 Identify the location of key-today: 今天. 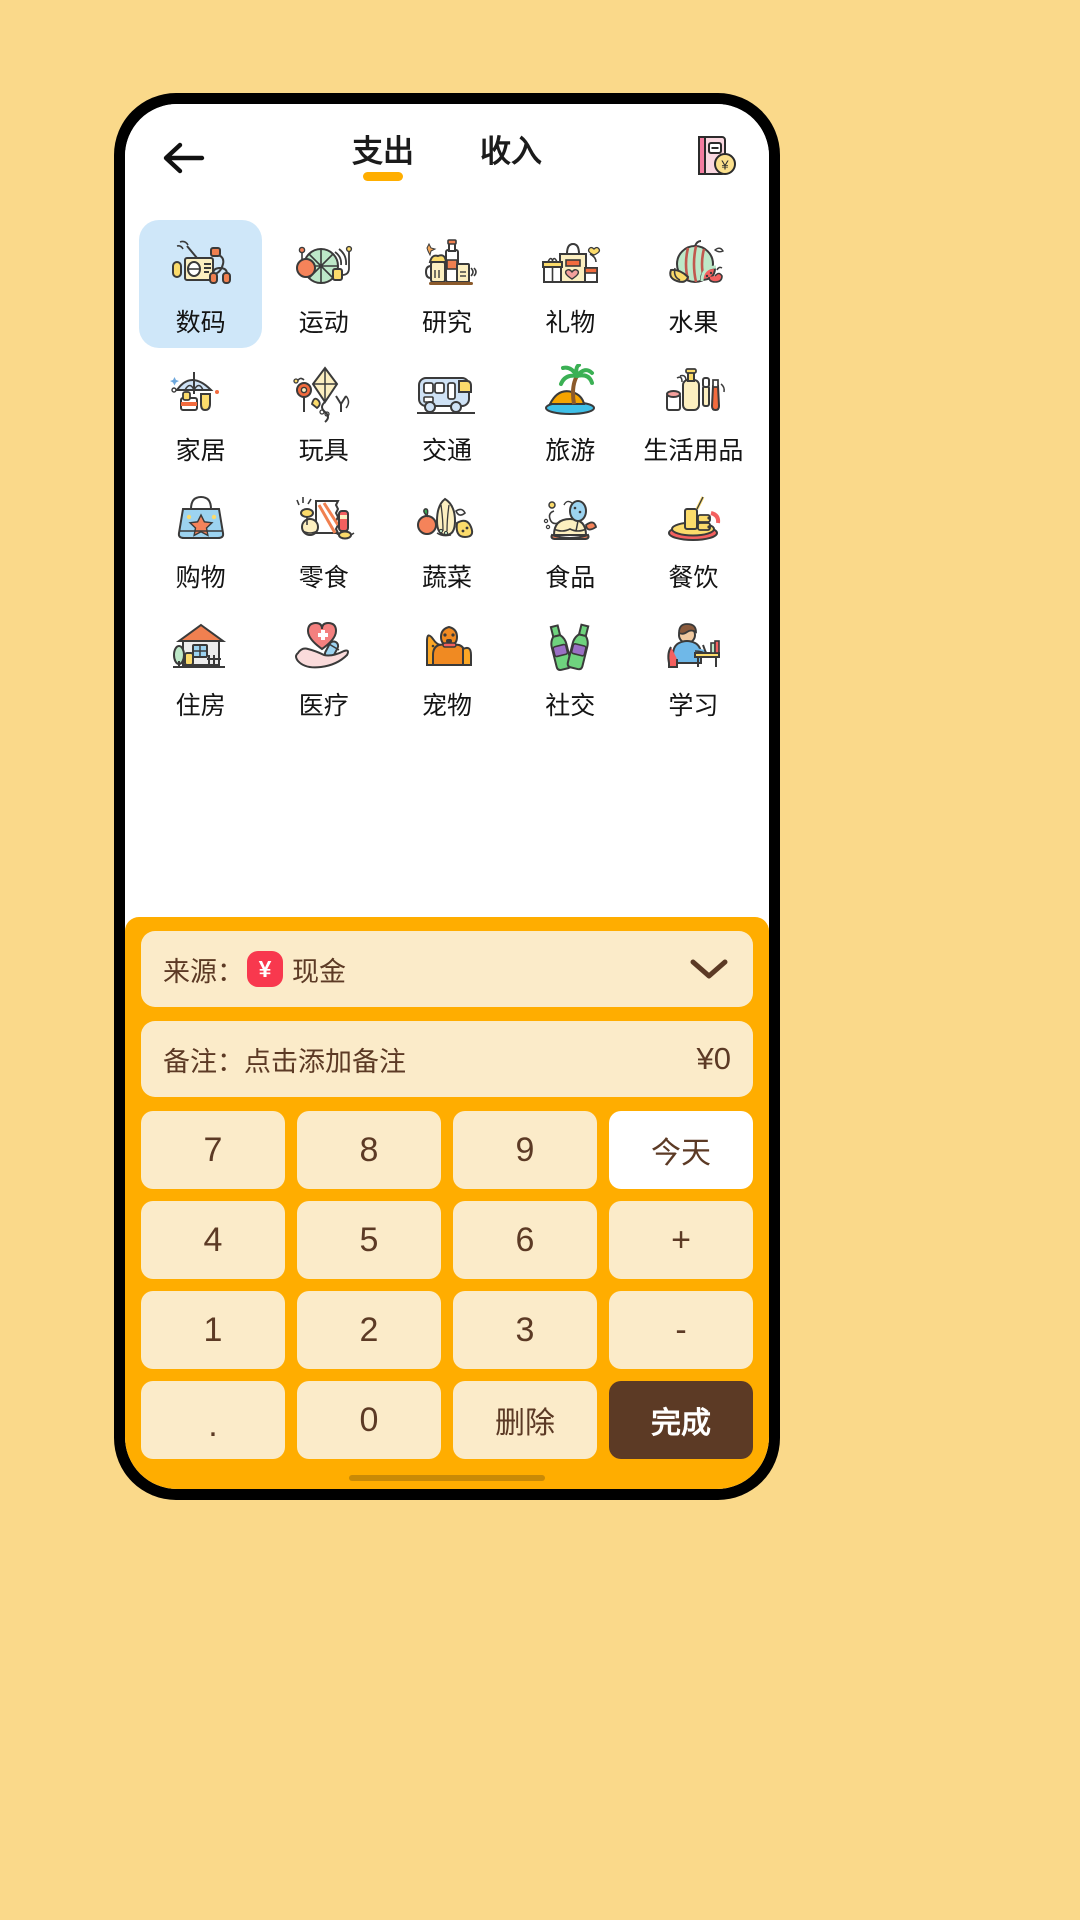
(681, 1150).